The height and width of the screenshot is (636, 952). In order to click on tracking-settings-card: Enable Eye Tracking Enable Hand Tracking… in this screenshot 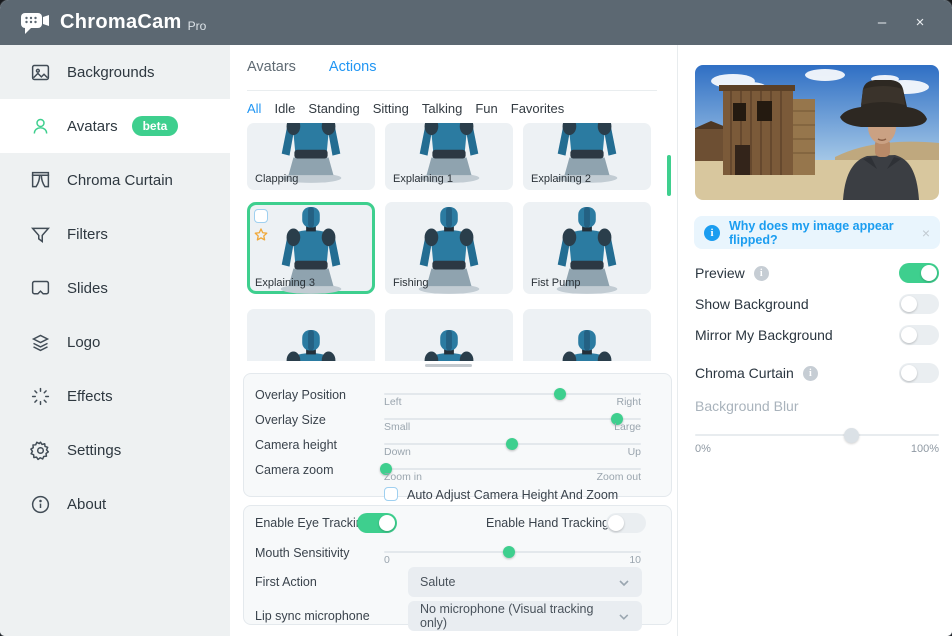, I will do `click(457, 568)`.